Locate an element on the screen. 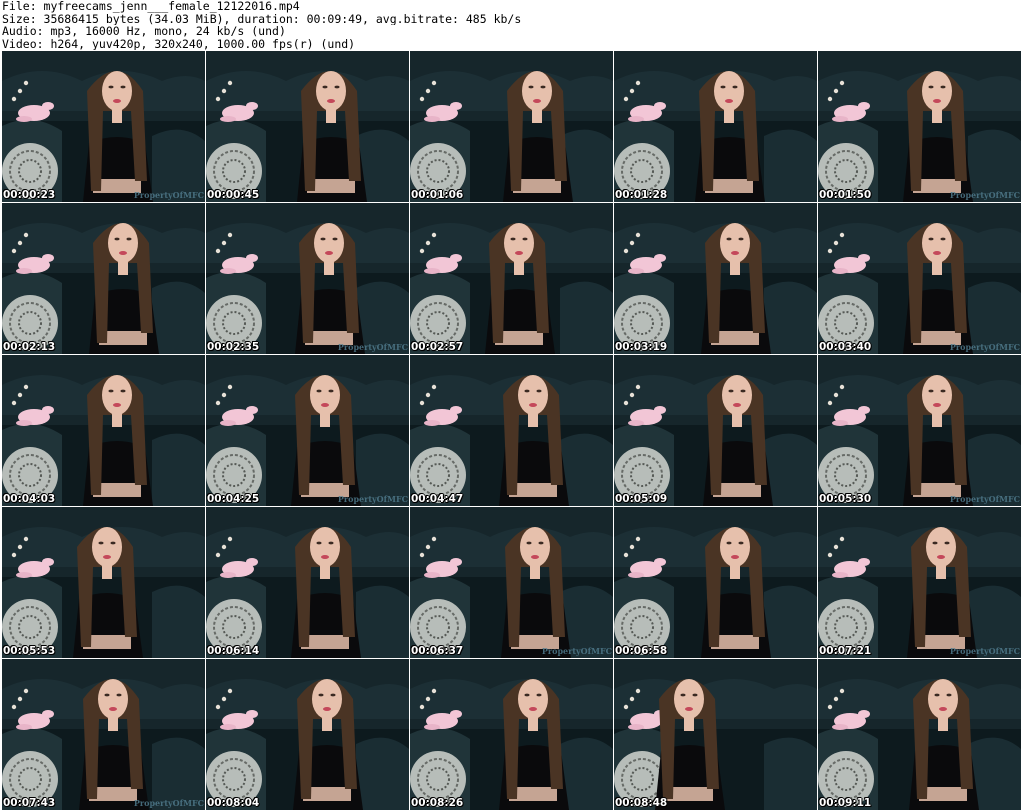  video-frame-thumbnail: 00:08:48 is located at coordinates (715, 734).